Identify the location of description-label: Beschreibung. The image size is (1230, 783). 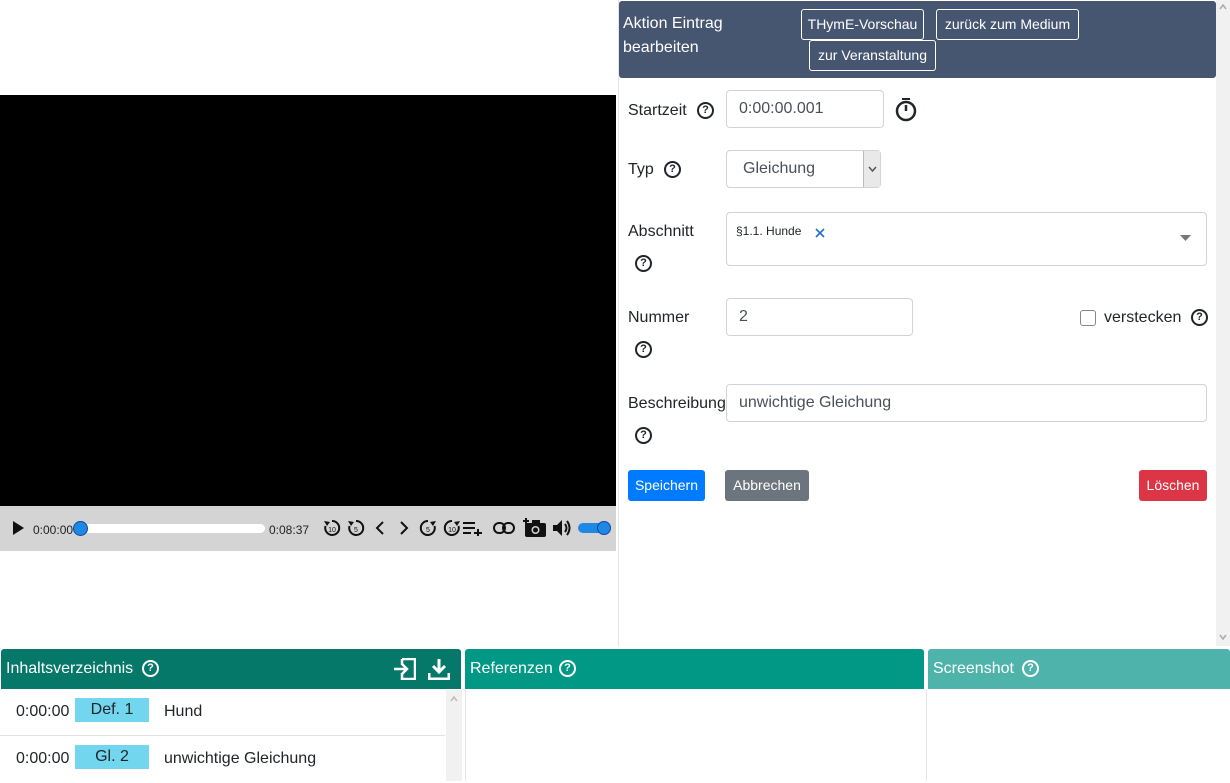
(677, 403).